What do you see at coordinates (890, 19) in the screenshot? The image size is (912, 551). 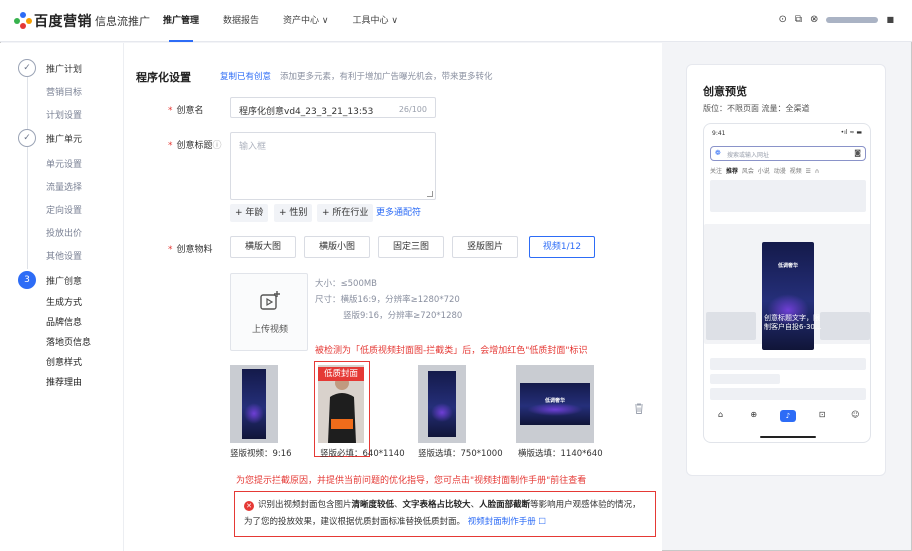 I see `menu-icon: ■` at bounding box center [890, 19].